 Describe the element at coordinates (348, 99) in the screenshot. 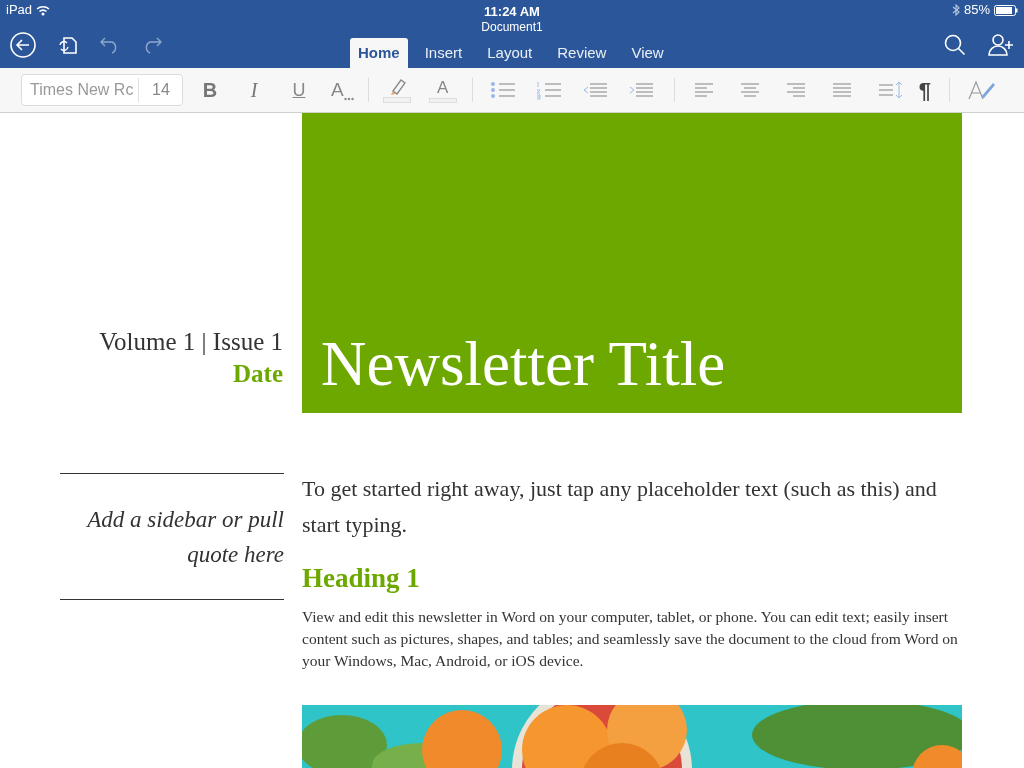

I see `ellipsis-icon` at that location.